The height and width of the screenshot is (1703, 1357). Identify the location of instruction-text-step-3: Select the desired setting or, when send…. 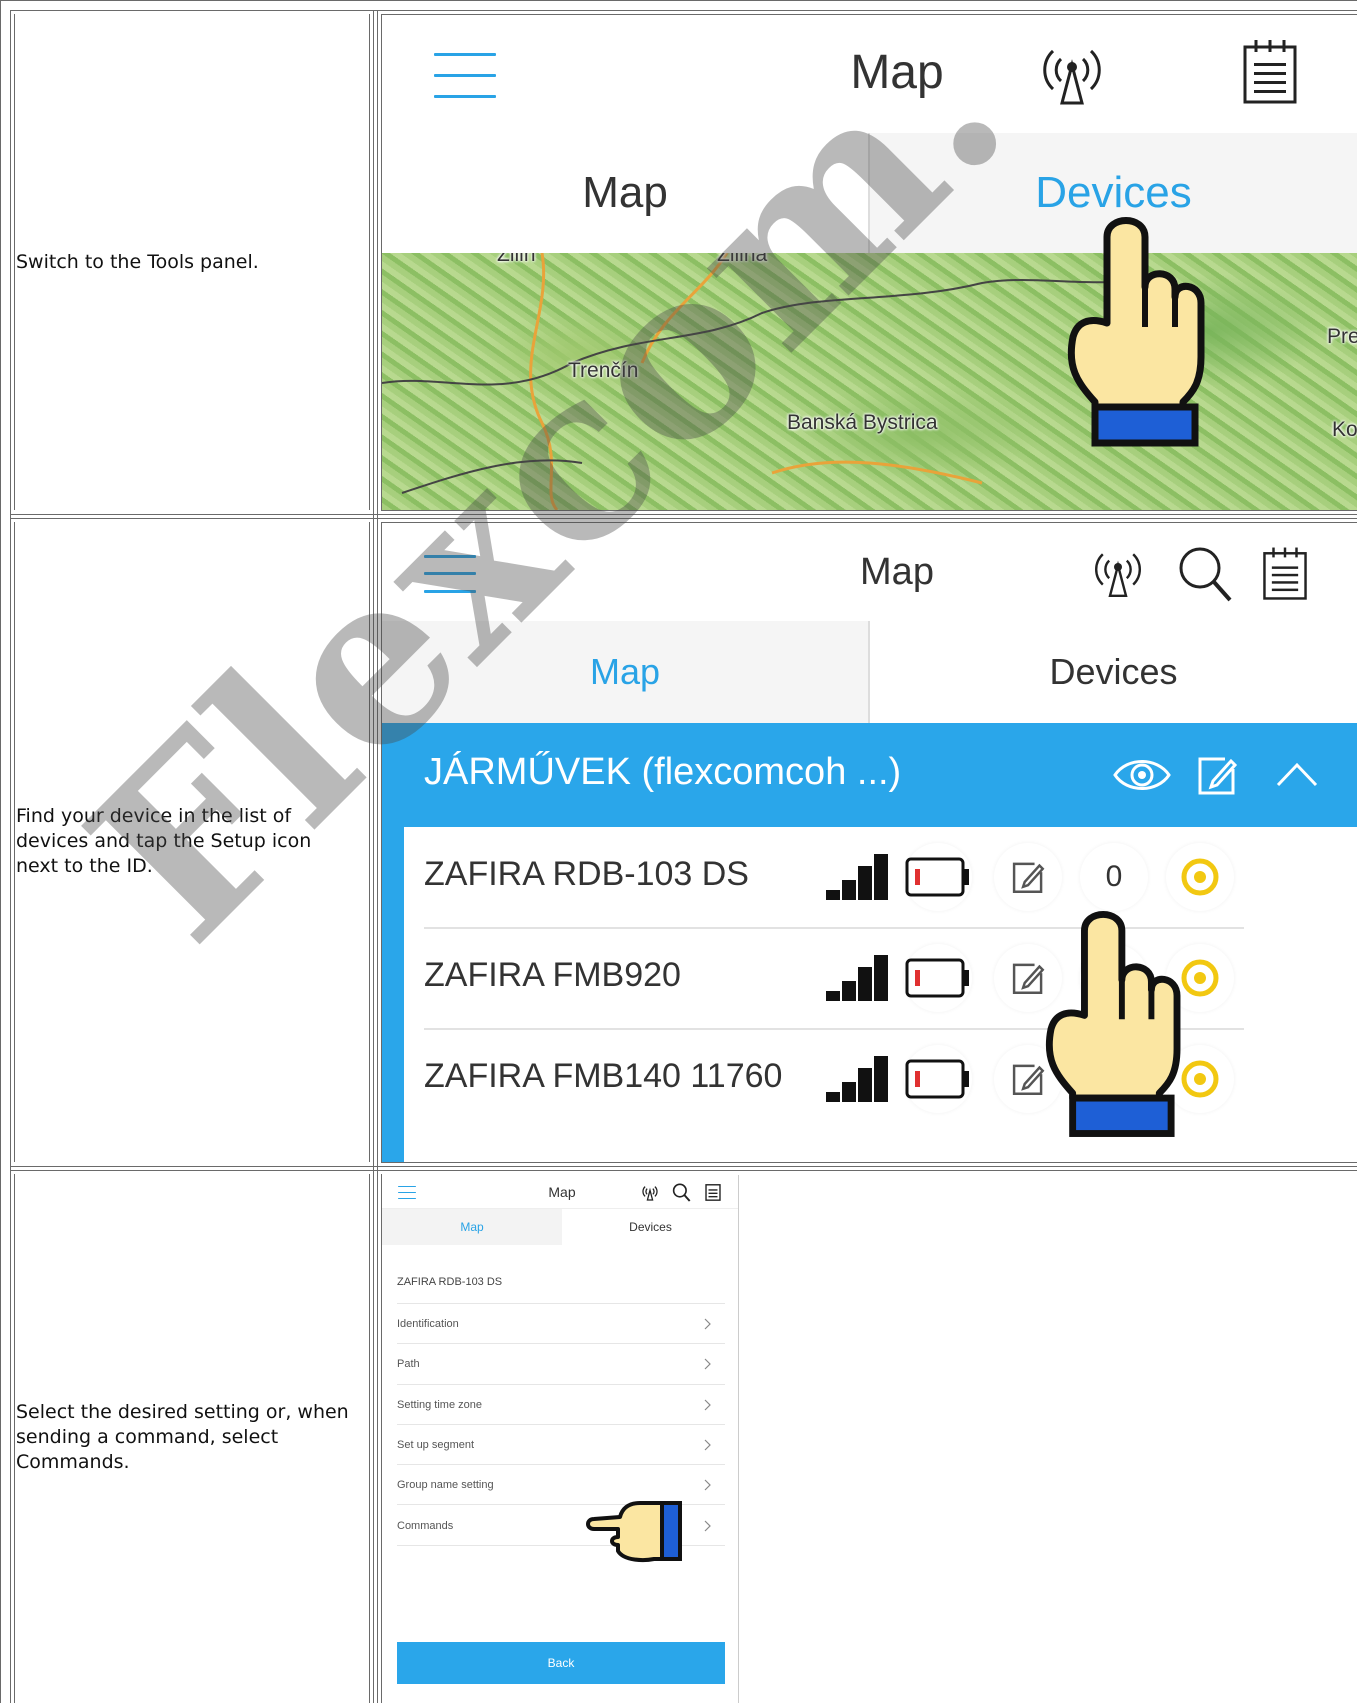
(182, 1437).